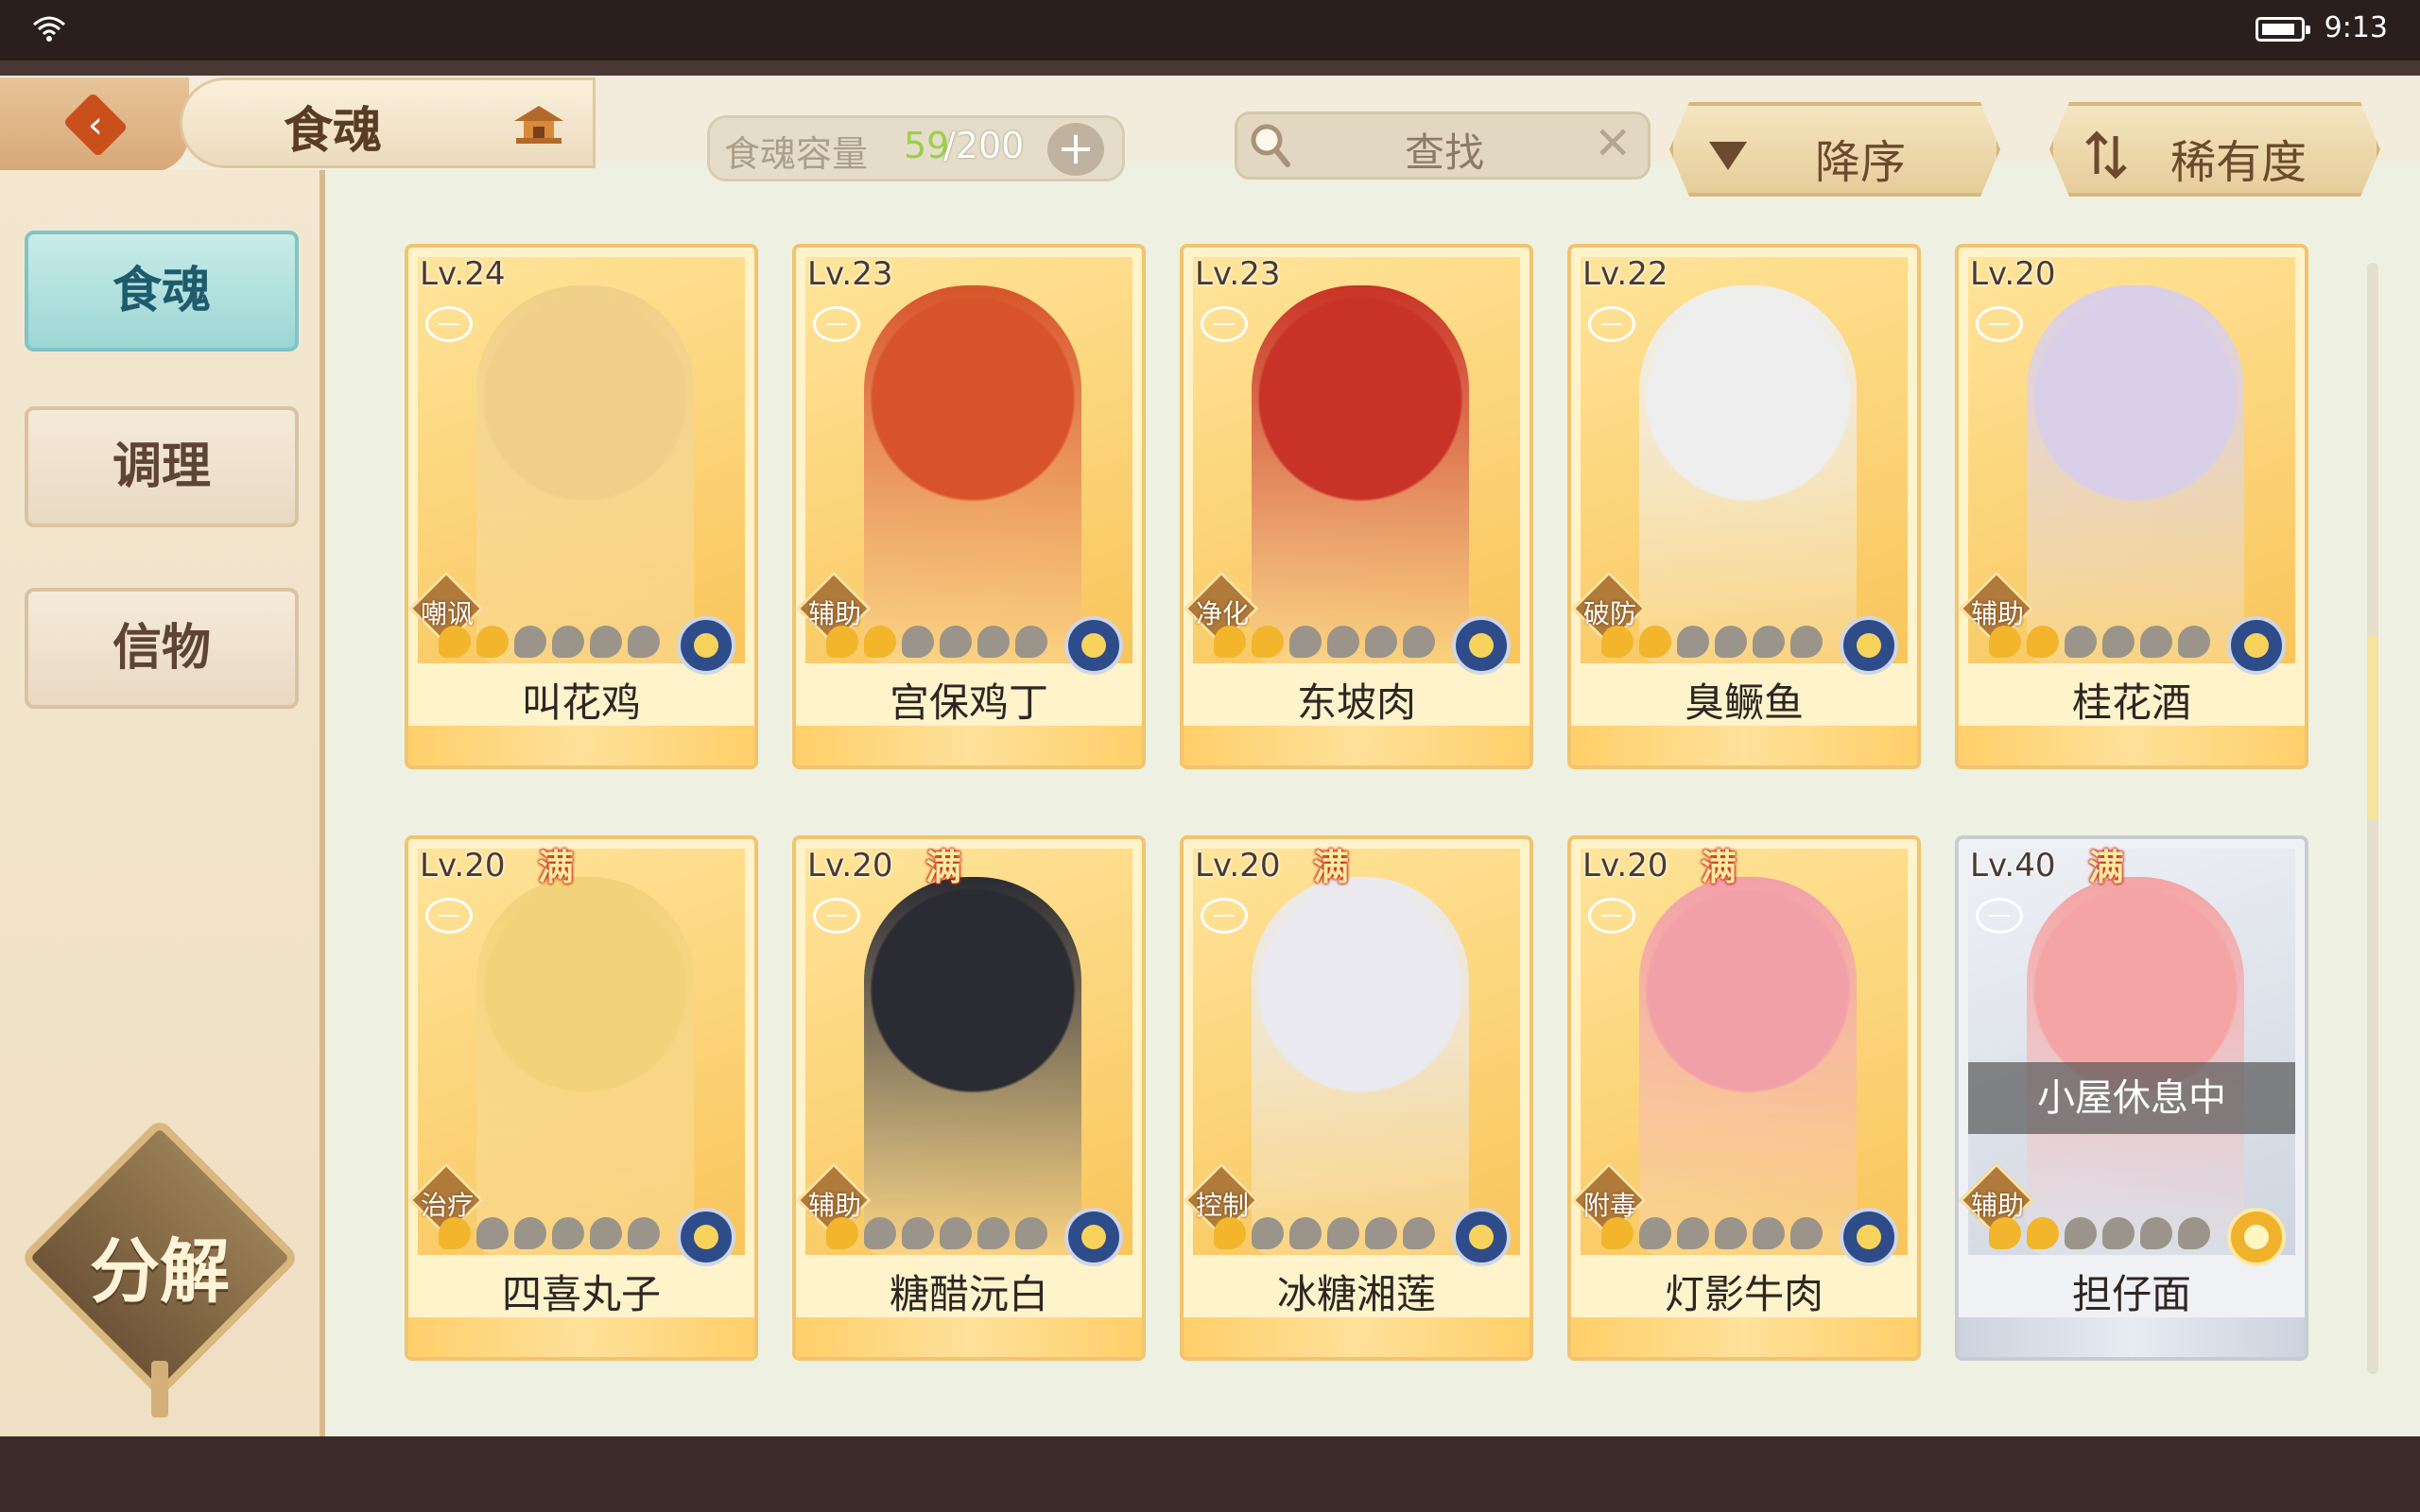 The image size is (2420, 1512). I want to click on soul-card: Lv.20 满 — 治疗 四喜丸子, so click(582, 1098).